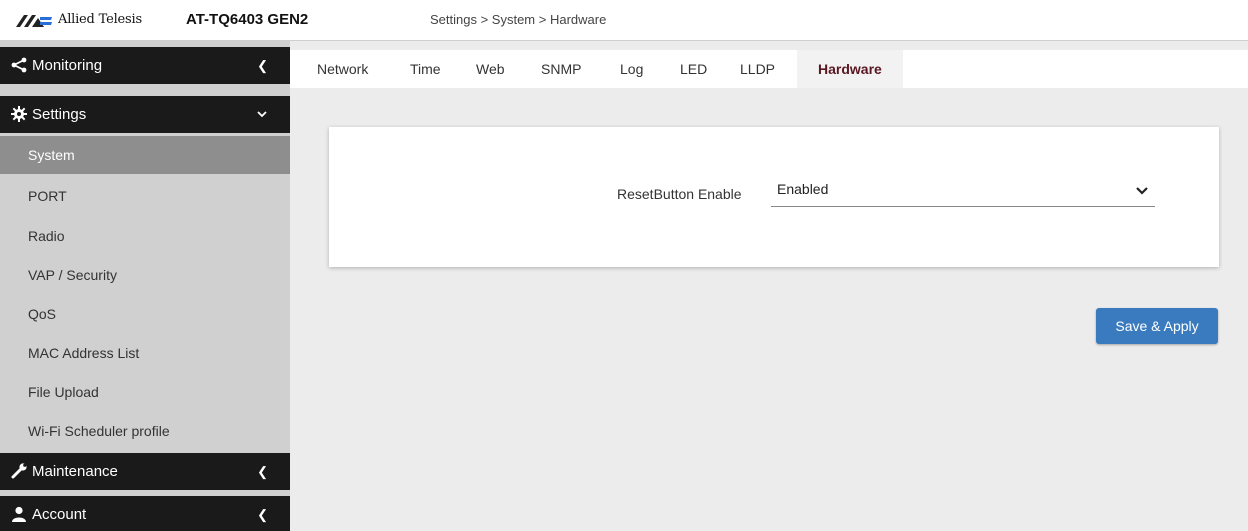 The height and width of the screenshot is (531, 1248). I want to click on tab-led: LED, so click(693, 69).